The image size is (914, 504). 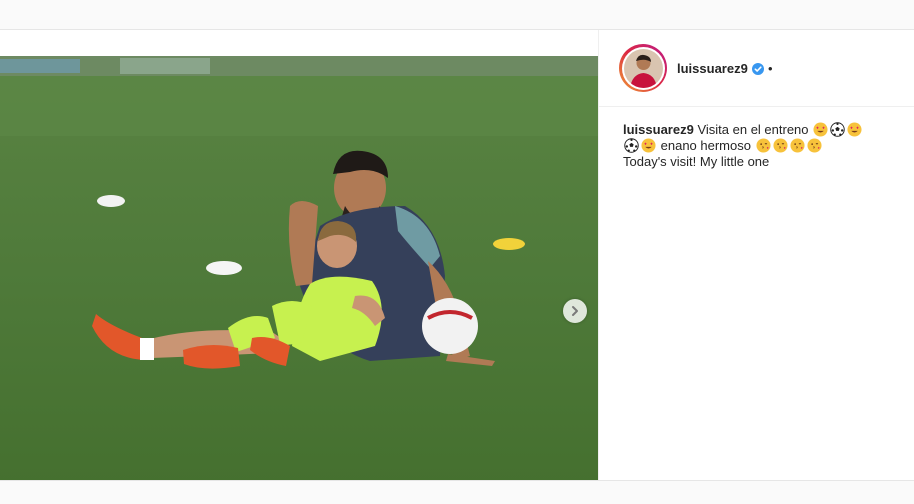 I want to click on post-username: luissuarez9, so click(x=712, y=68).